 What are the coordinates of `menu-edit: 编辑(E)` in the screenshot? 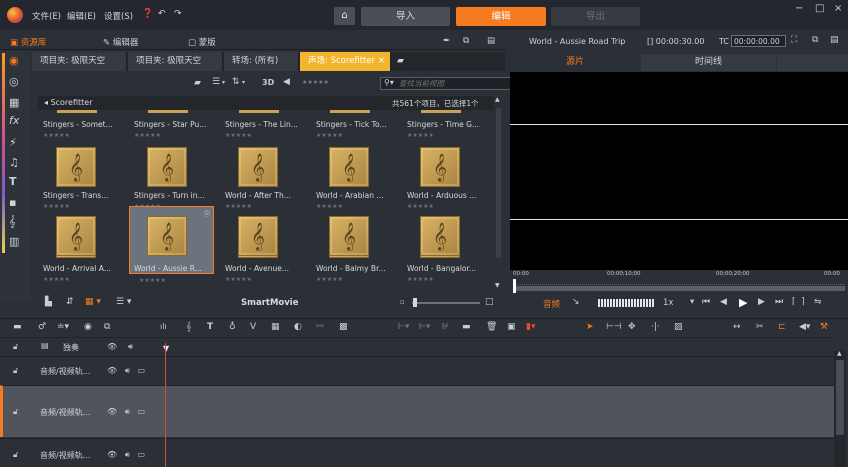 It's located at (81, 16).